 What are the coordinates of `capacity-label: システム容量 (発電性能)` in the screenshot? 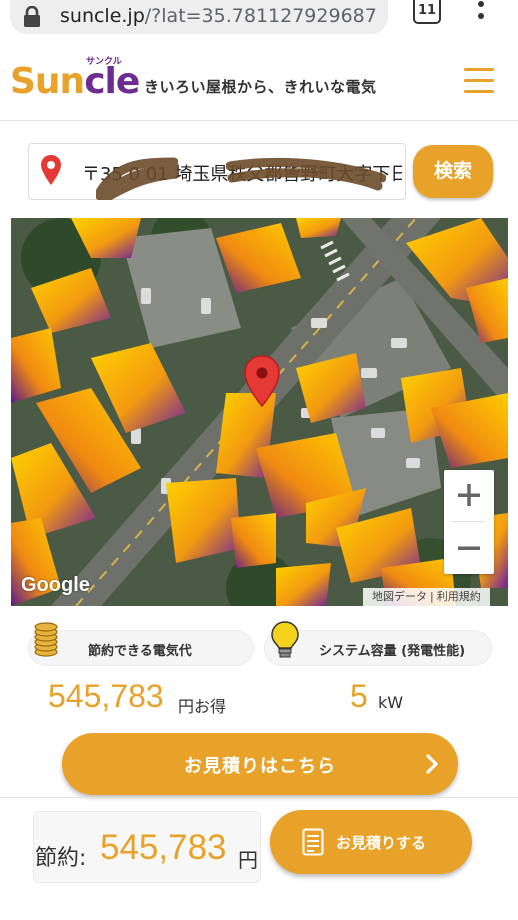 It's located at (392, 651).